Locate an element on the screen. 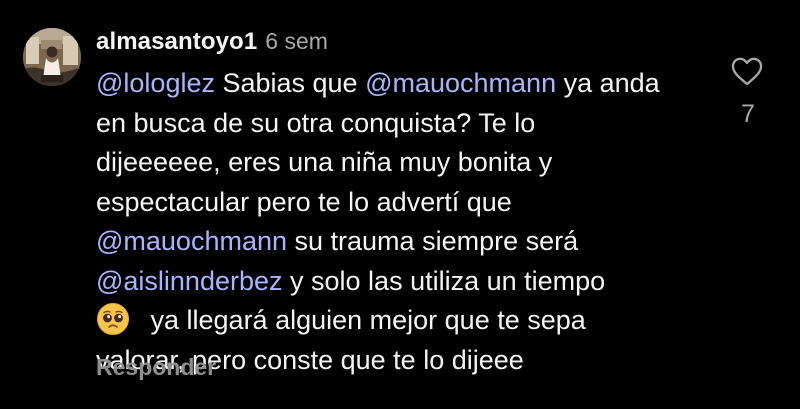  comment-line: espectacular pero te lo advertí que is located at coordinates (406, 203).